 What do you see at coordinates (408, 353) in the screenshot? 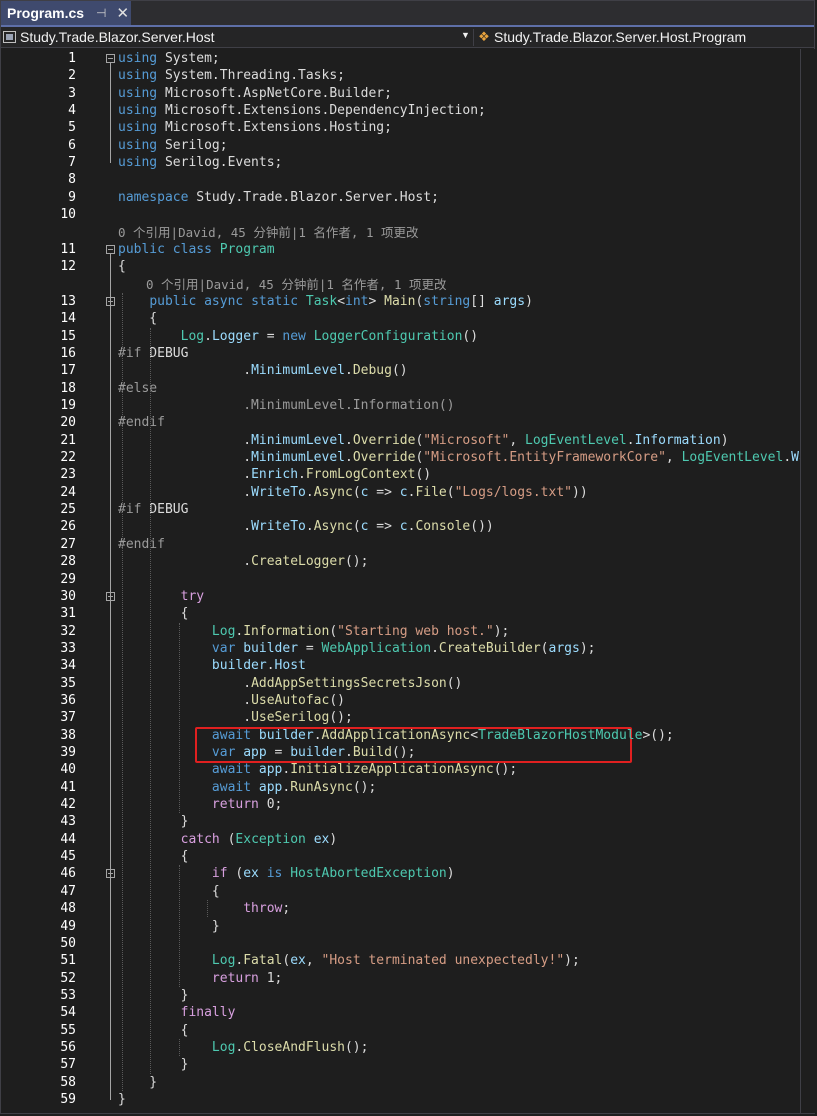
I see `code-line: 16 #if DEBUG` at bounding box center [408, 353].